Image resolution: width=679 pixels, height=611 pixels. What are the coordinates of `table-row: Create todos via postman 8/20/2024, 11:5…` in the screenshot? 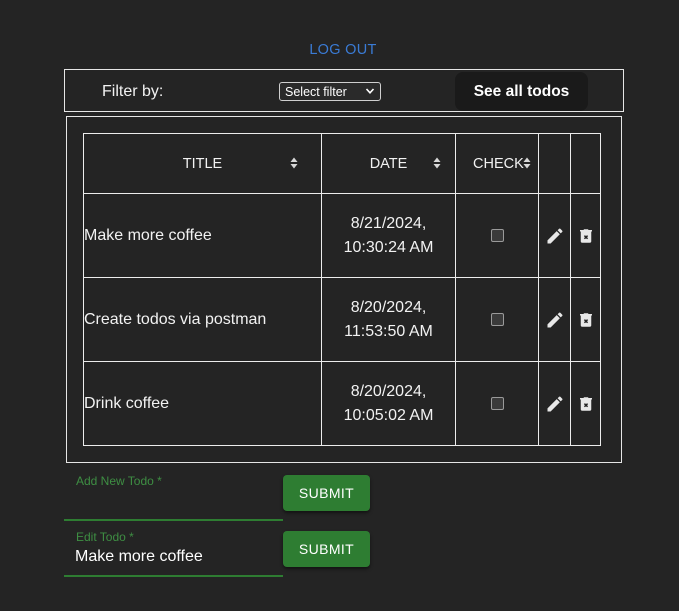 It's located at (342, 319).